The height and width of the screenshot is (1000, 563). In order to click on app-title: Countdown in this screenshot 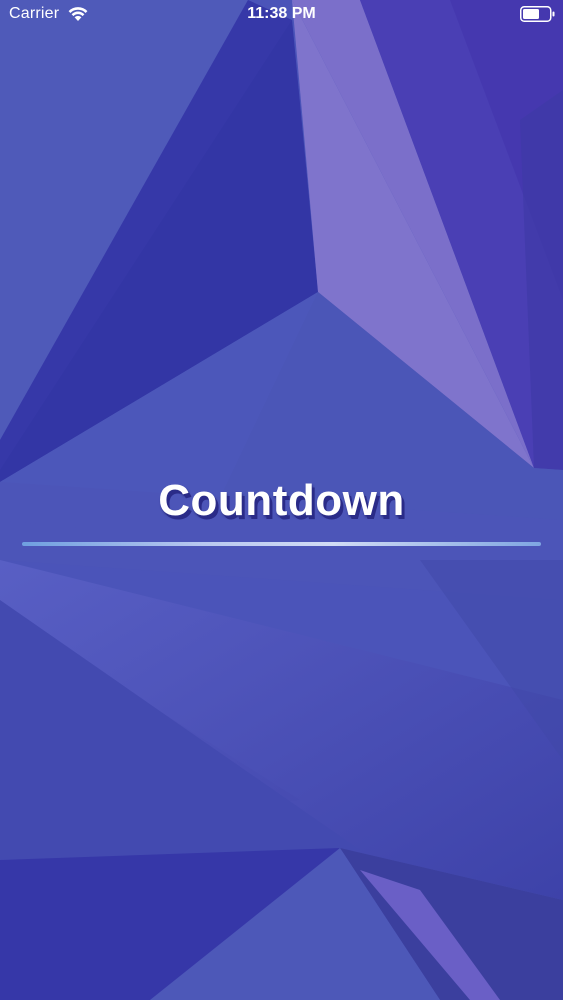, I will do `click(281, 500)`.